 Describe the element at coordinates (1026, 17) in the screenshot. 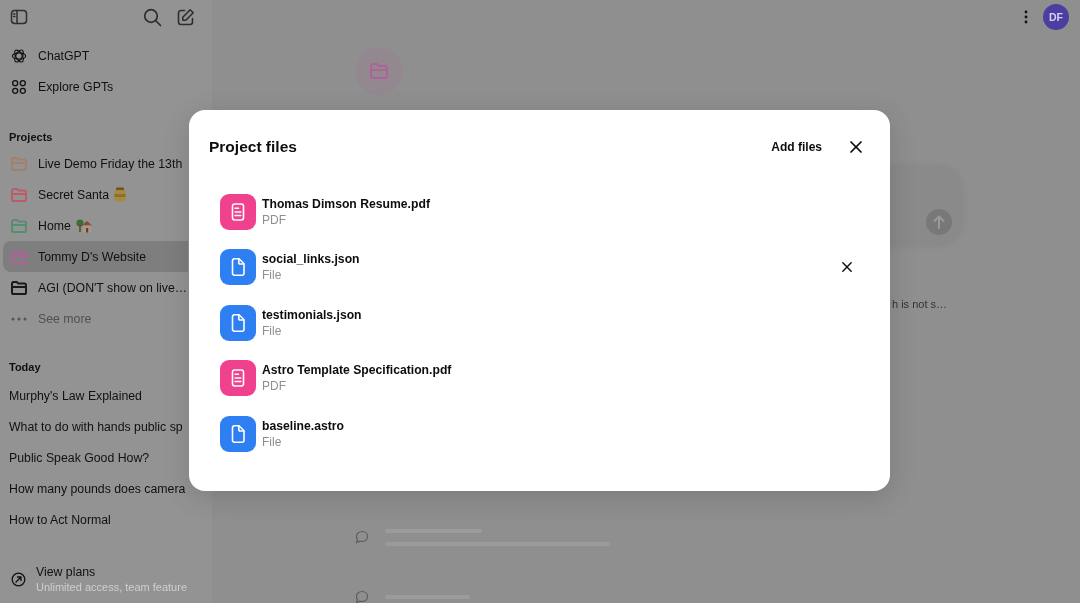

I see `more-options-icon` at that location.